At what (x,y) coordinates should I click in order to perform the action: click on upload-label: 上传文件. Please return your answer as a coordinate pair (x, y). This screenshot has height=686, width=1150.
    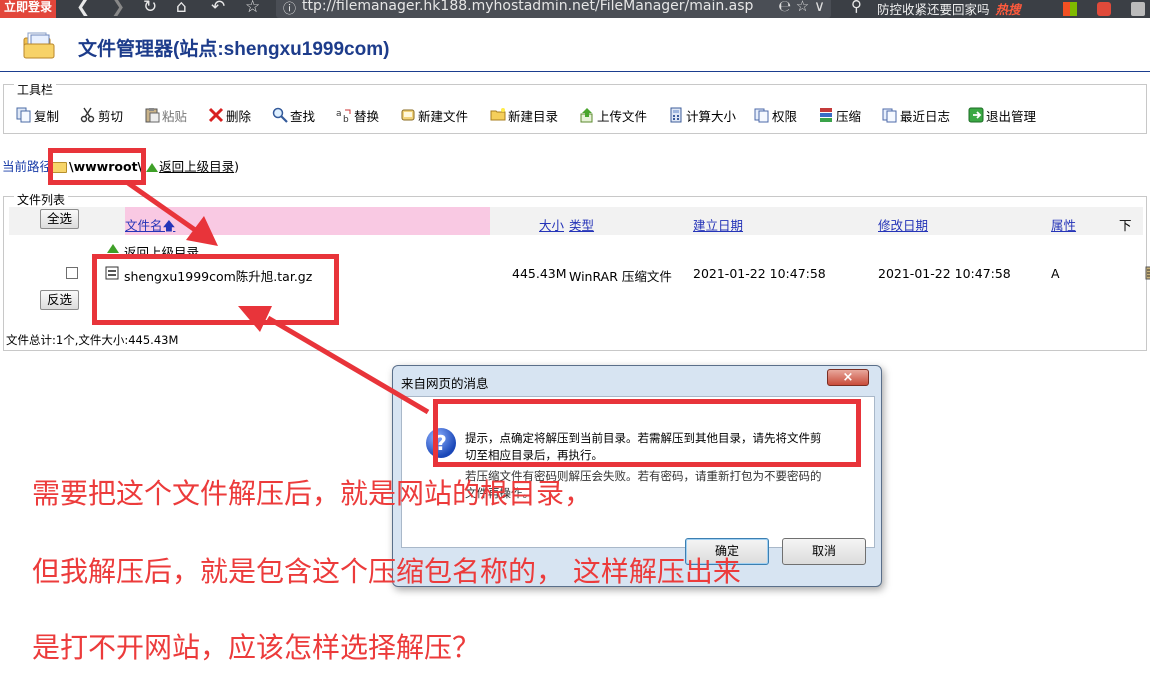
    Looking at the image, I should click on (622, 116).